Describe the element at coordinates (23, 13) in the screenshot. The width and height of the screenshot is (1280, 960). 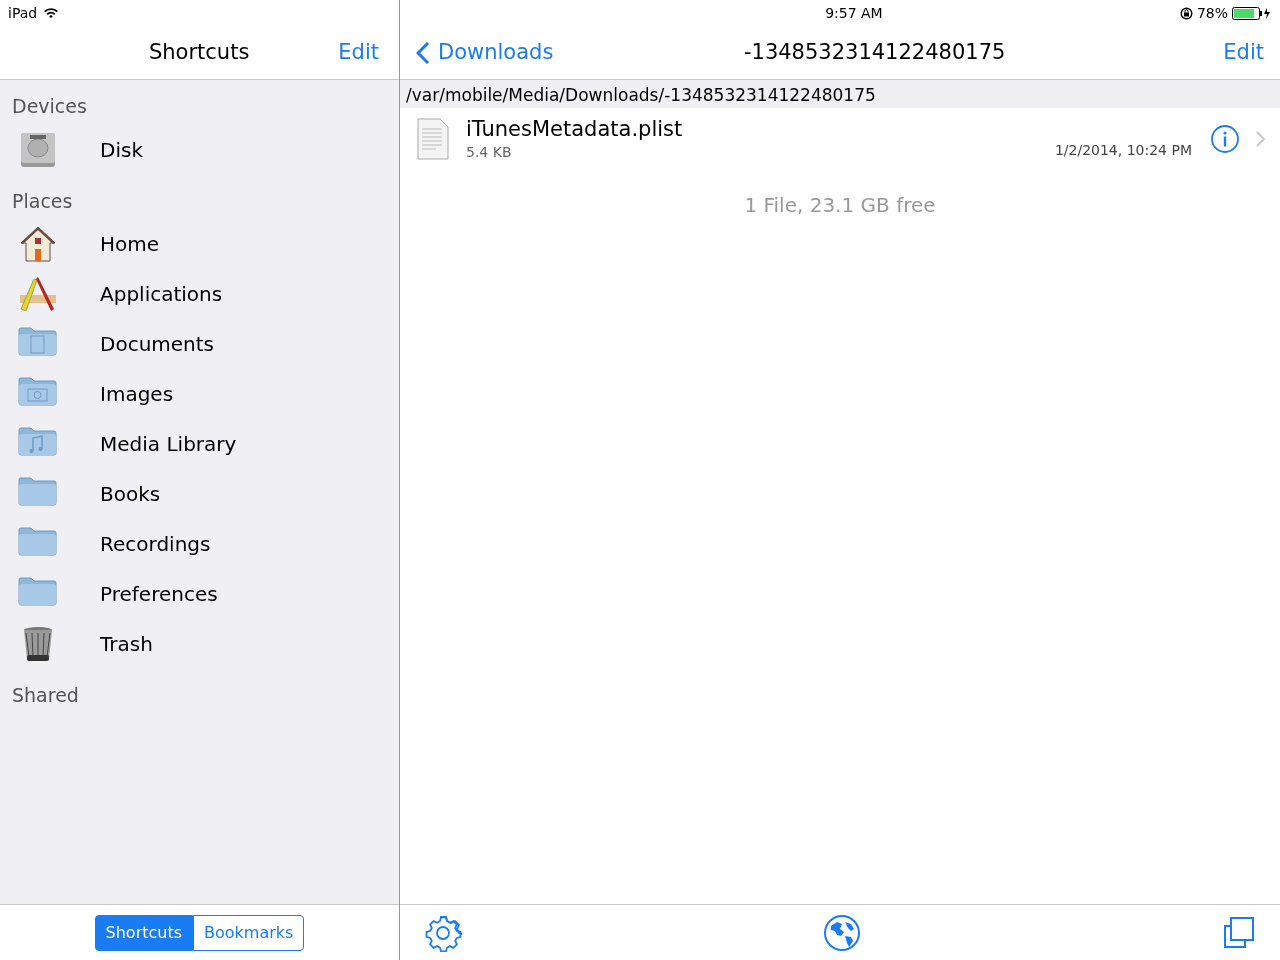
I see `device-name: iPad` at that location.